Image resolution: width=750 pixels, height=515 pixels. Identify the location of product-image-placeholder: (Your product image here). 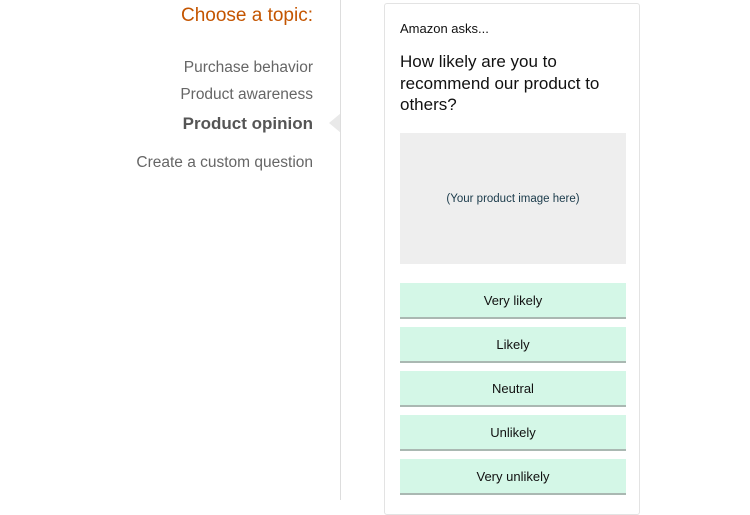
(513, 198).